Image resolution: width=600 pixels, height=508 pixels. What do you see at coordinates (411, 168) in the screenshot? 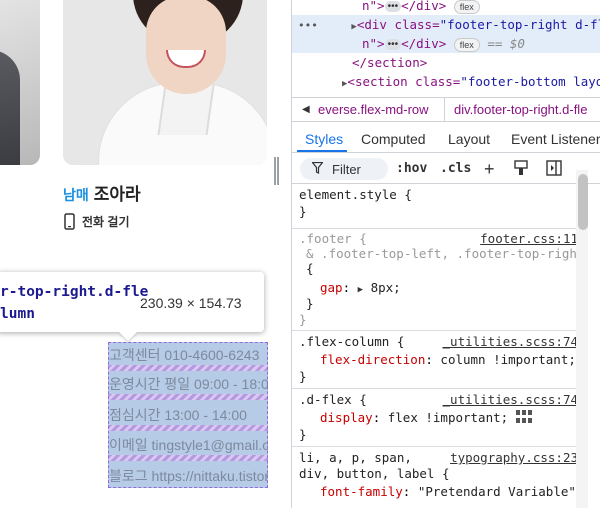
I see `hov-toggle: :hov` at bounding box center [411, 168].